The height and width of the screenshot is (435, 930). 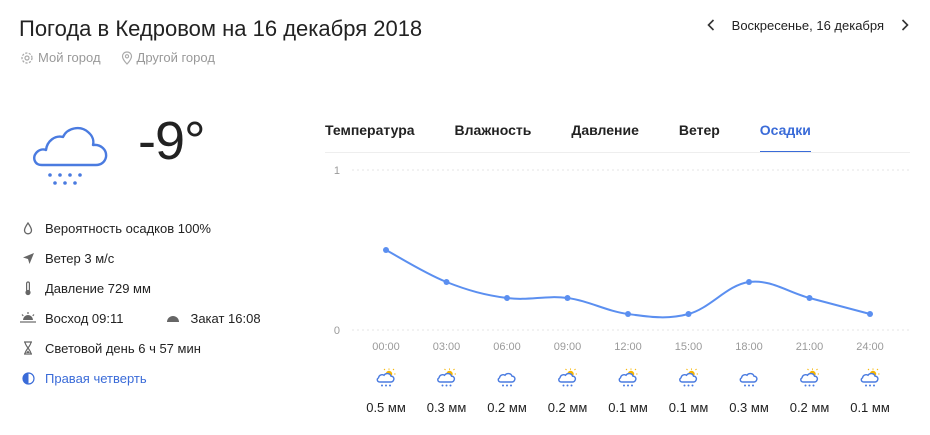 What do you see at coordinates (810, 347) in the screenshot?
I see `x-tick-label: 21:00` at bounding box center [810, 347].